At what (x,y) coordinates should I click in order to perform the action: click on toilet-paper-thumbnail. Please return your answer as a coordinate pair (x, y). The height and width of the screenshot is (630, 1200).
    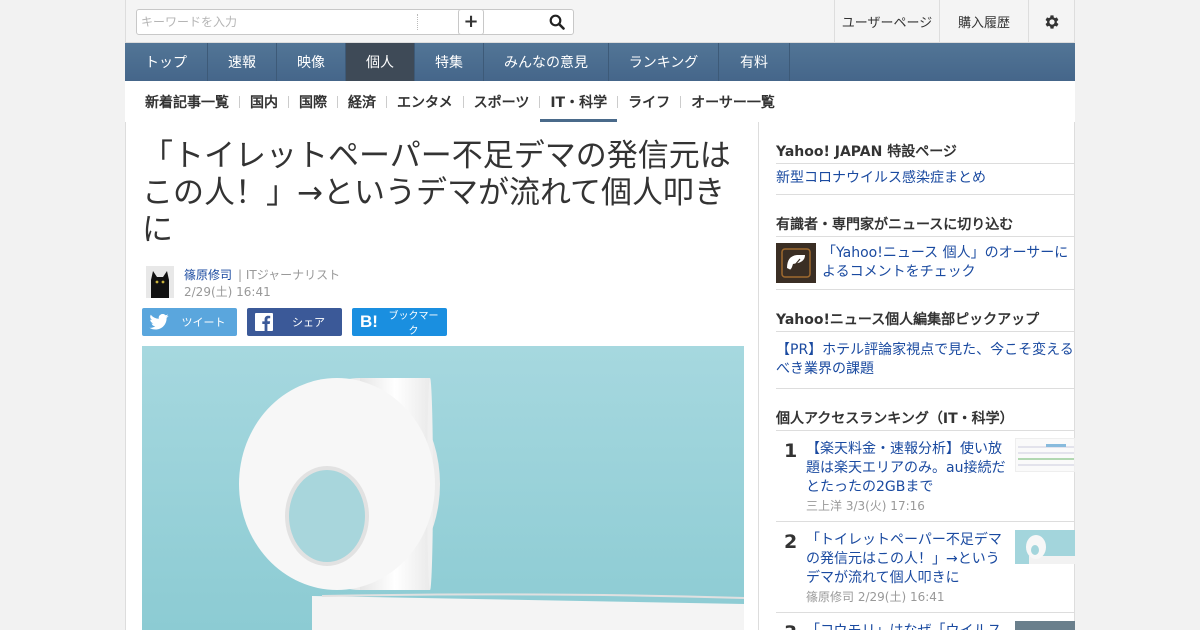
    Looking at the image, I should click on (1045, 547).